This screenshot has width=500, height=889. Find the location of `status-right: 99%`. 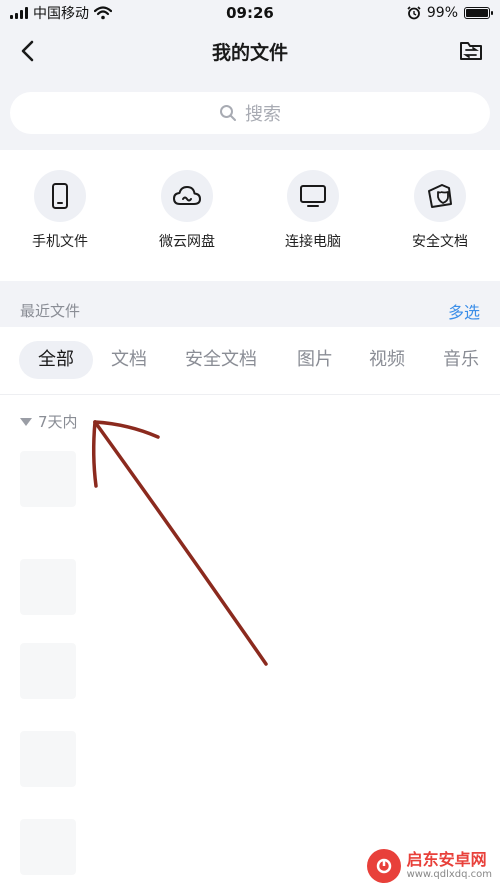

status-right: 99% is located at coordinates (450, 13).